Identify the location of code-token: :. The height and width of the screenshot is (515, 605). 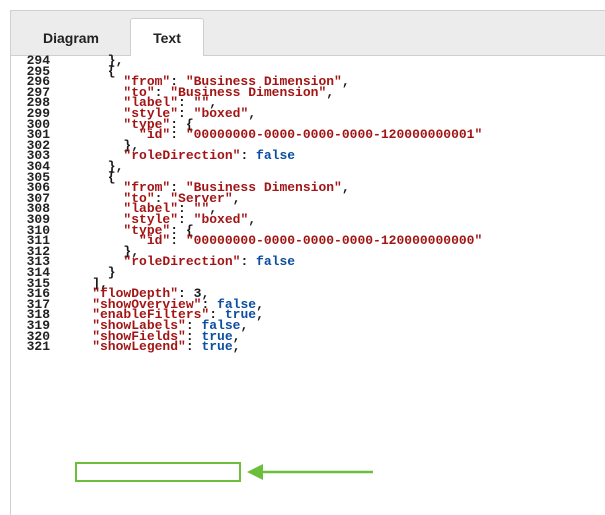
(193, 347).